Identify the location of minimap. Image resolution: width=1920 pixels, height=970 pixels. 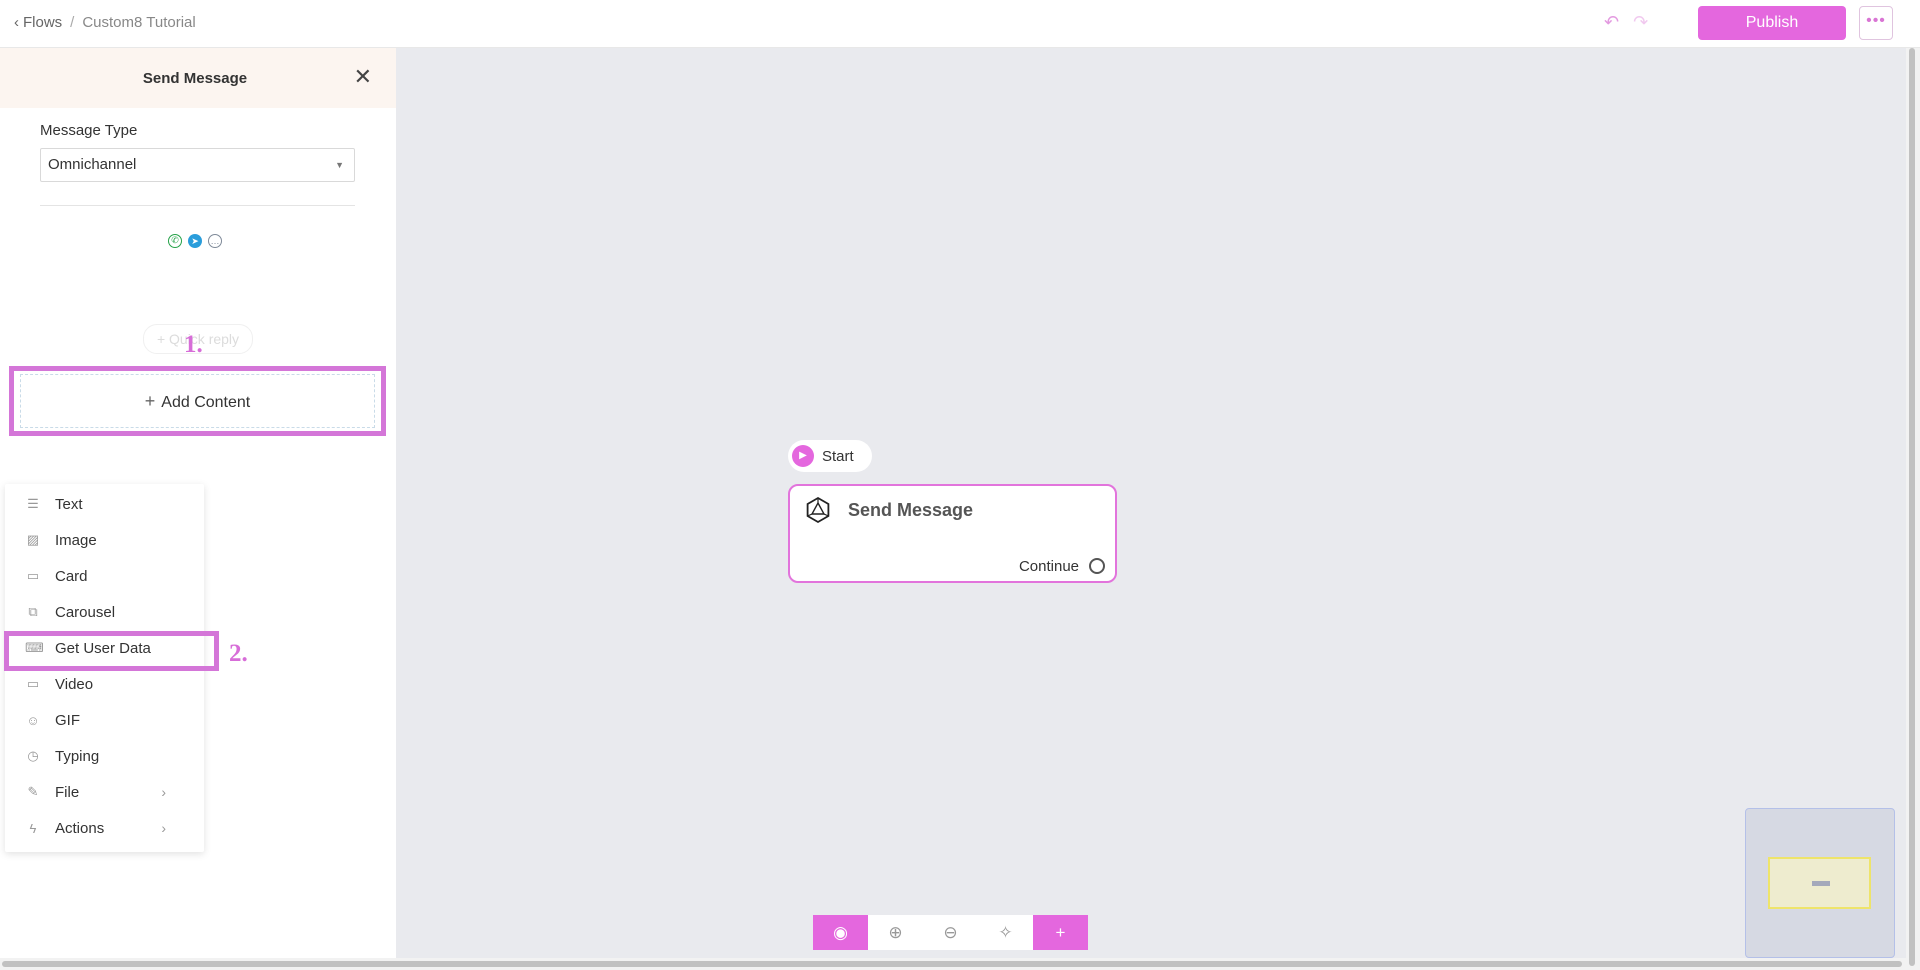
(1820, 883).